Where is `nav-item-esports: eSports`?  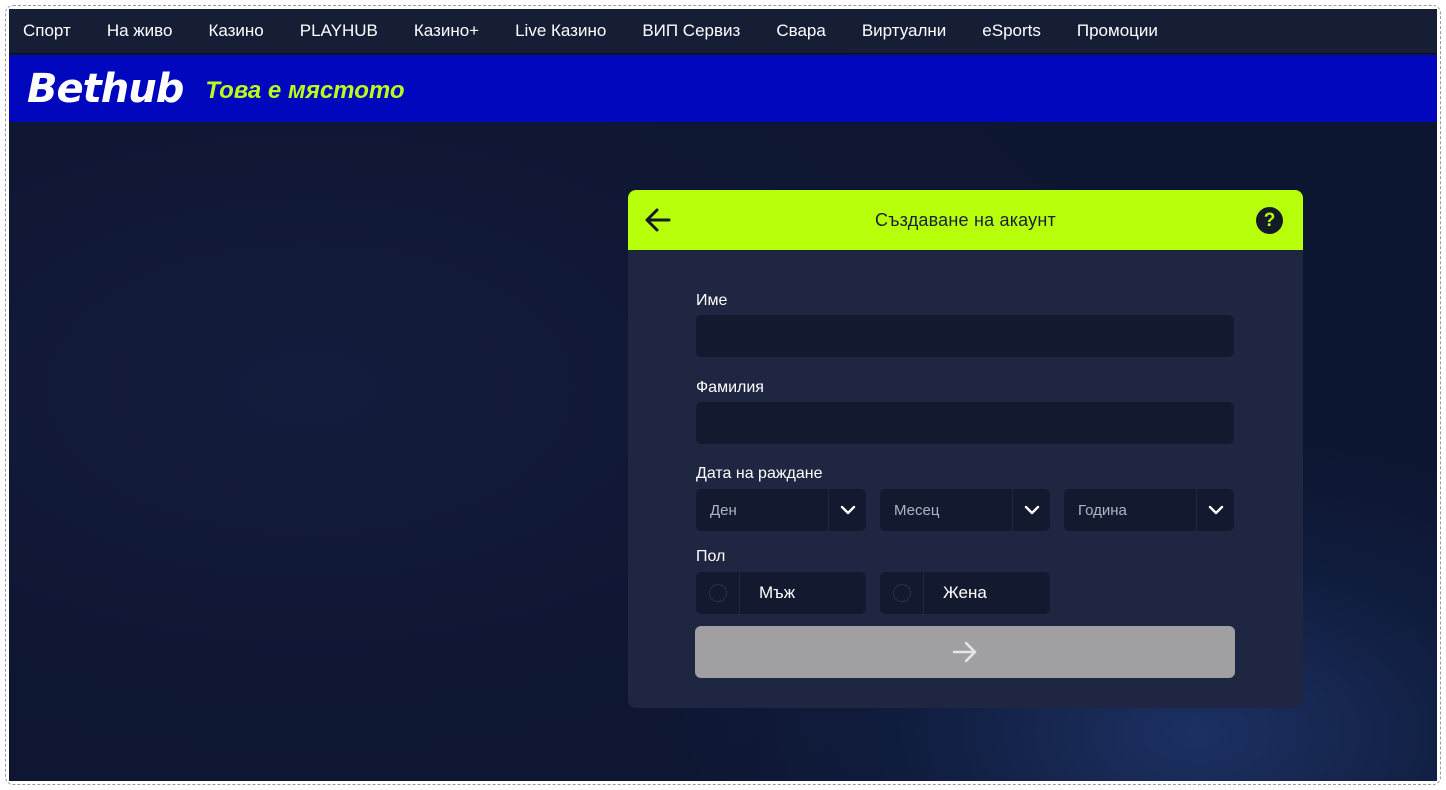
nav-item-esports: eSports is located at coordinates (1011, 31).